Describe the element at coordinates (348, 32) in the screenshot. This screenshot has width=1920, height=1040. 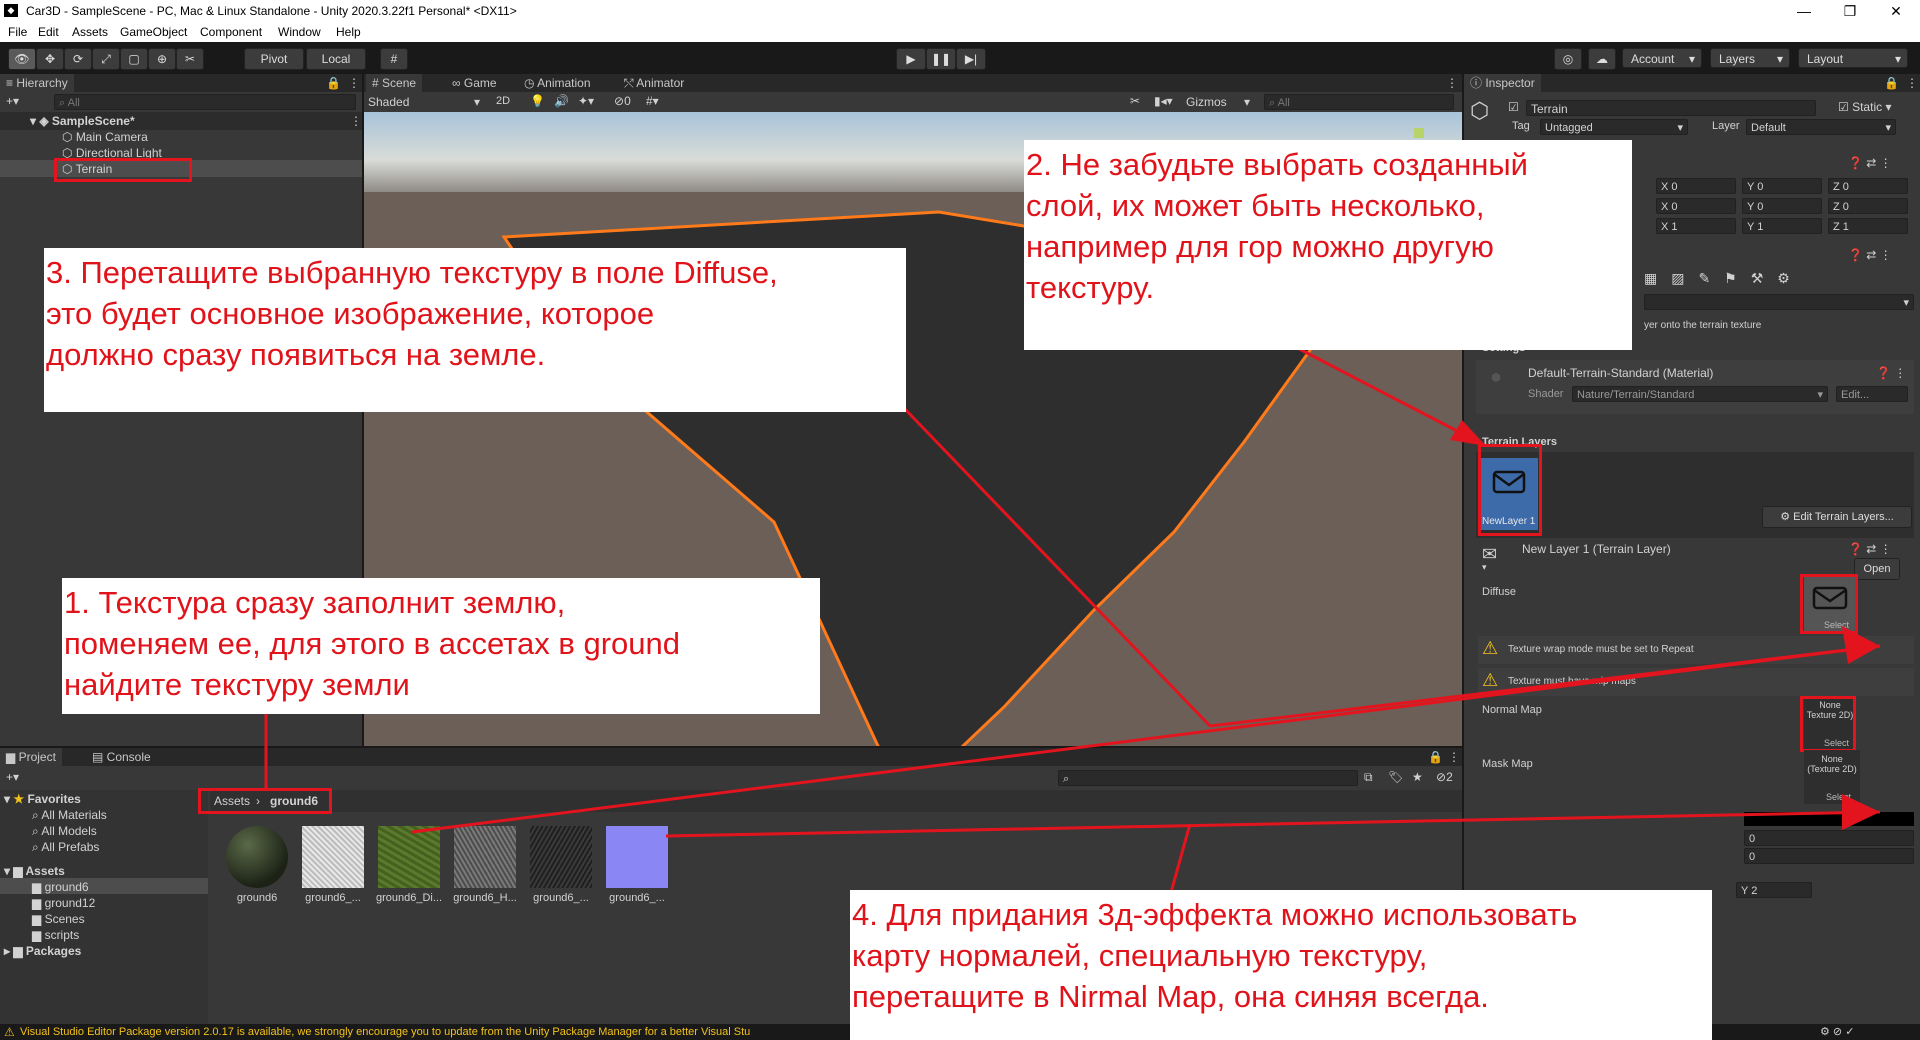
I see `menu-help: Help` at that location.